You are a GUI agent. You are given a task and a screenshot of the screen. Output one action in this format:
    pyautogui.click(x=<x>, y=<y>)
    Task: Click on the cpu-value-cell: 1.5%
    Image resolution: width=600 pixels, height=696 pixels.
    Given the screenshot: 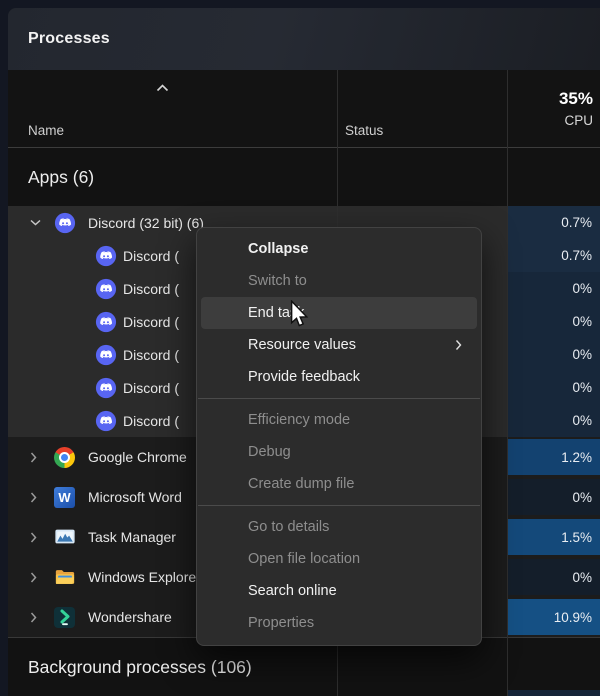 What is the action you would take?
    pyautogui.click(x=554, y=537)
    